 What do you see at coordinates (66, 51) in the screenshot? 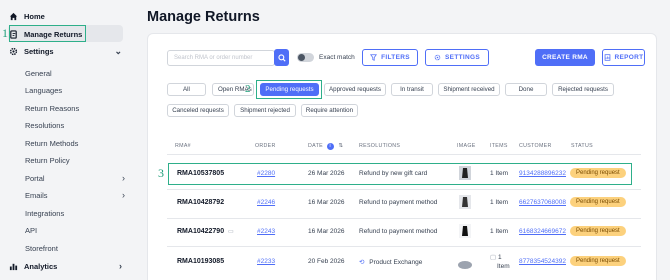
I see `sidebar-item-settings: Settings ⌄` at bounding box center [66, 51].